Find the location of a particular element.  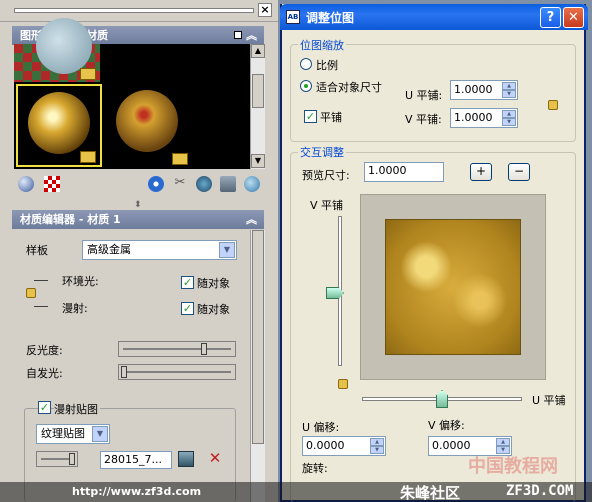

material-editor-title: 材质编辑器 - 材质 1 is located at coordinates (70, 219).